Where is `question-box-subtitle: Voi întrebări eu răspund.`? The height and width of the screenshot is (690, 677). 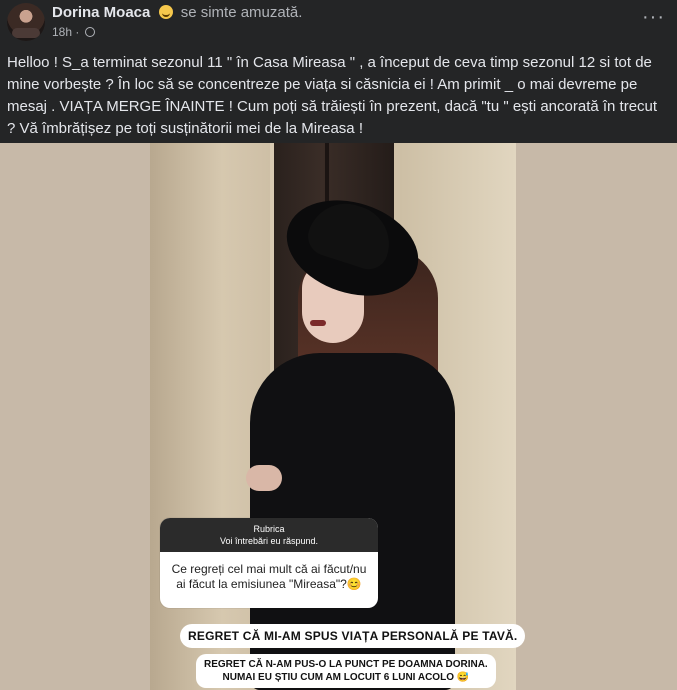
question-box-subtitle: Voi întrebări eu răspund. is located at coordinates (269, 541).